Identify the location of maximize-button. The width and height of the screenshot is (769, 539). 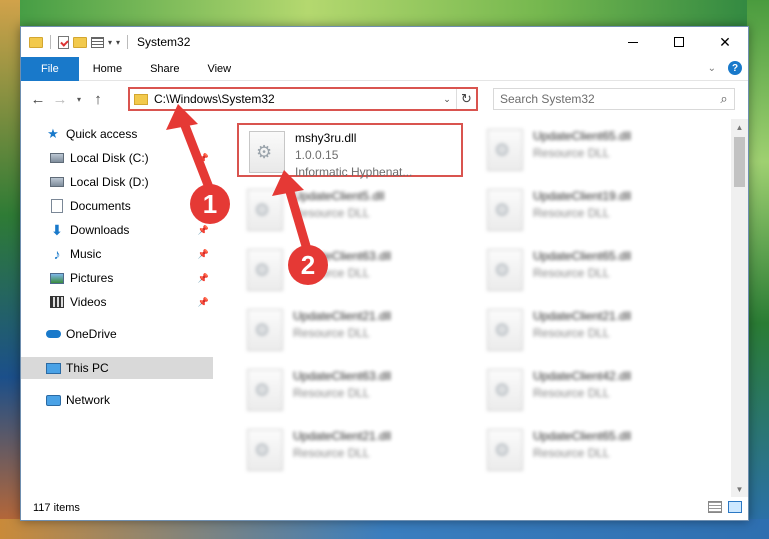
(679, 42).